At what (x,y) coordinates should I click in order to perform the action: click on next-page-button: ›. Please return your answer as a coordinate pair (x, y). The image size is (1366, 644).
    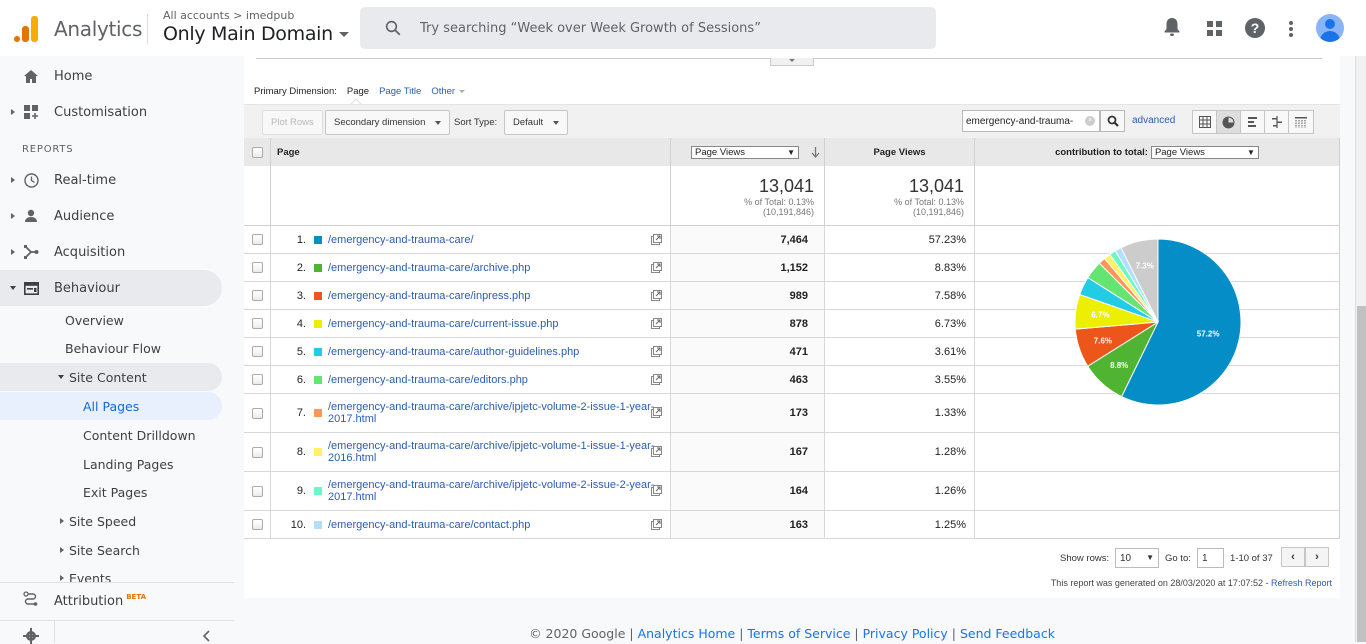
    Looking at the image, I should click on (1317, 557).